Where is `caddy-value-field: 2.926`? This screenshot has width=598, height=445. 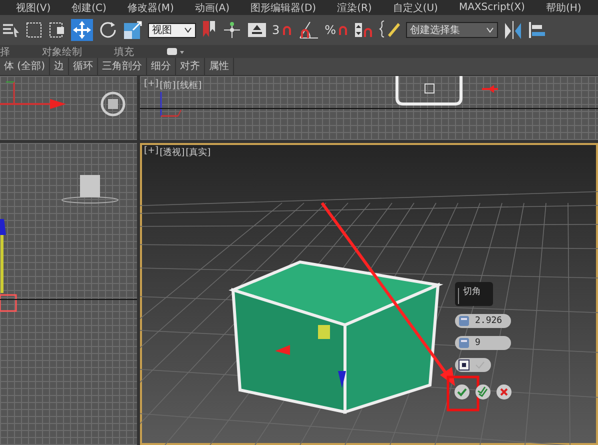 caddy-value-field: 2.926 is located at coordinates (483, 321).